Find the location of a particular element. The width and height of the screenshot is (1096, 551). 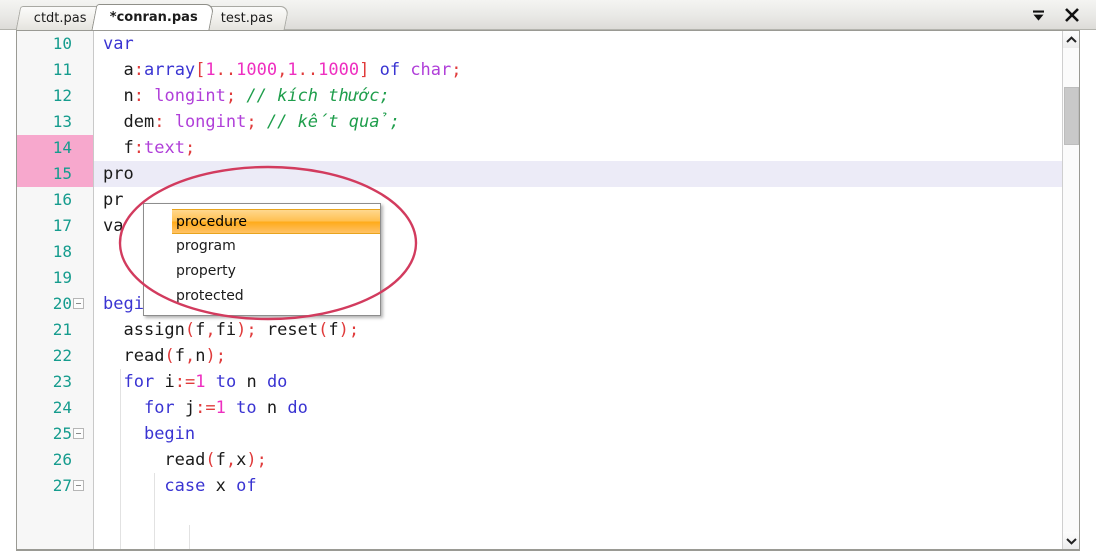

code-text: pro is located at coordinates (118, 174).